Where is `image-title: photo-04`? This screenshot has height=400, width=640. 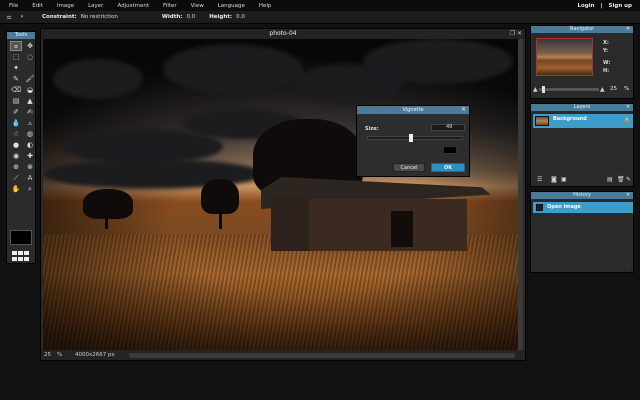 image-title: photo-04 is located at coordinates (283, 33).